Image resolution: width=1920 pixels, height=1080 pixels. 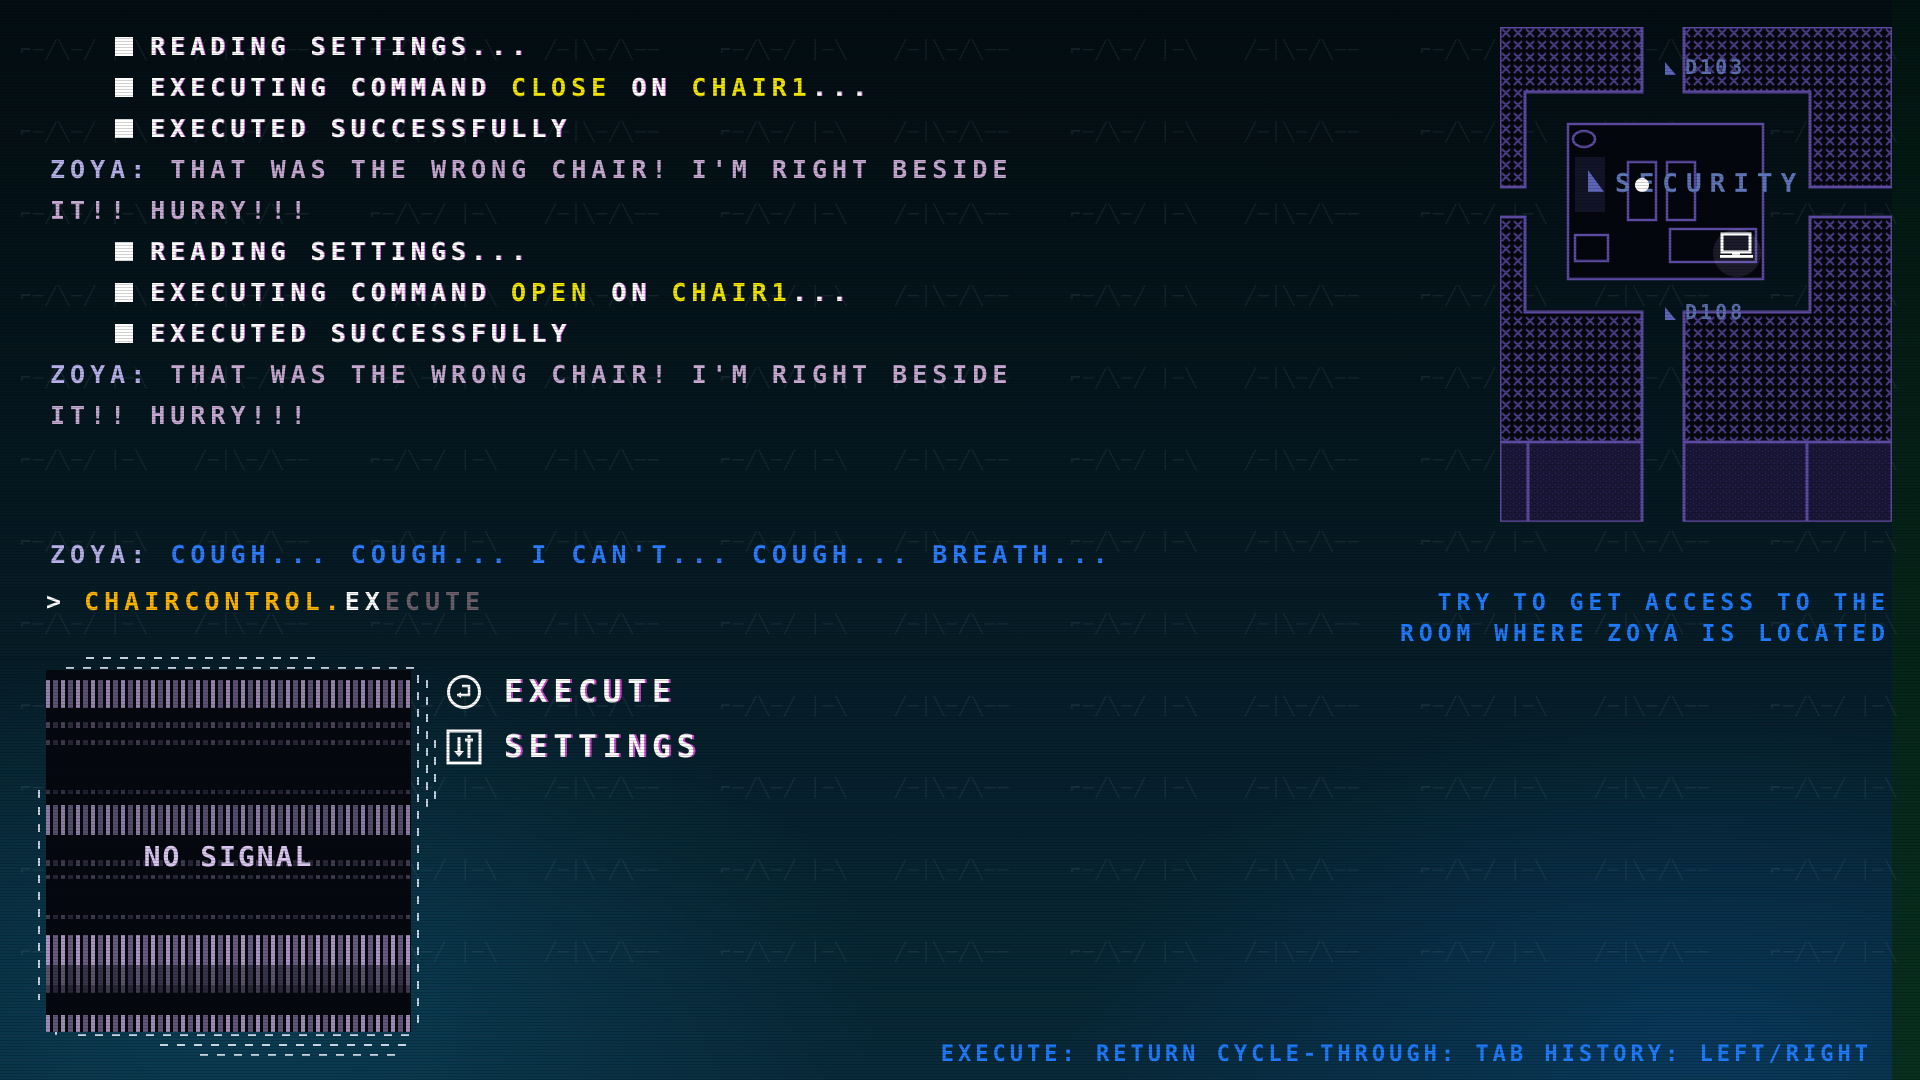 I want to click on objective-line-1: TRY TO GET ACCESS TO THE, so click(x=1663, y=603).